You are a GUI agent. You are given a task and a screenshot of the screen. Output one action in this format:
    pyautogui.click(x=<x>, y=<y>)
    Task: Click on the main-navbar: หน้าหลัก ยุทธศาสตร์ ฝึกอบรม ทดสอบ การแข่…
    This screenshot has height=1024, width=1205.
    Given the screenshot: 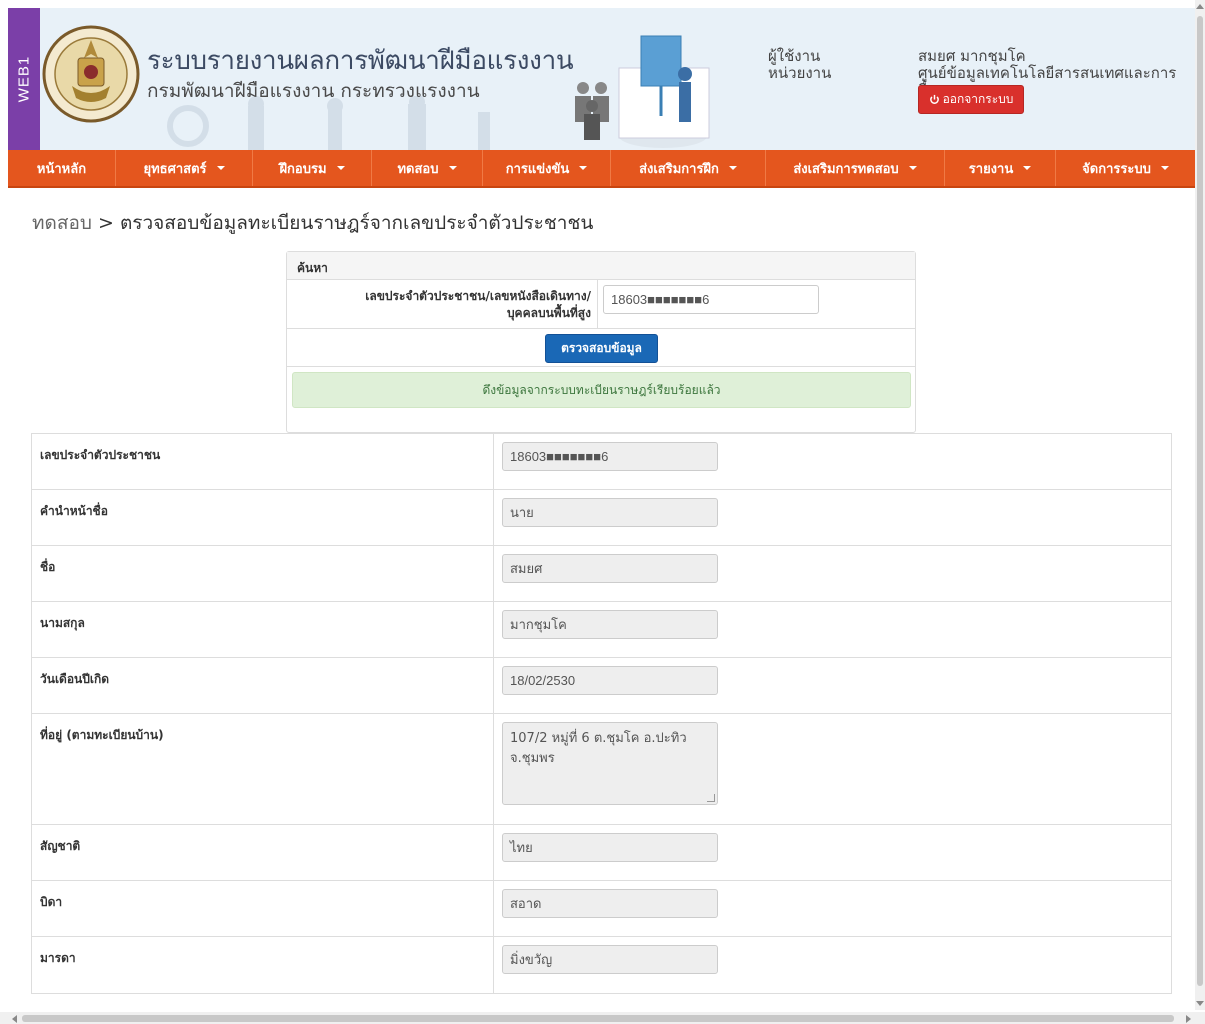 What is the action you would take?
    pyautogui.click(x=601, y=169)
    